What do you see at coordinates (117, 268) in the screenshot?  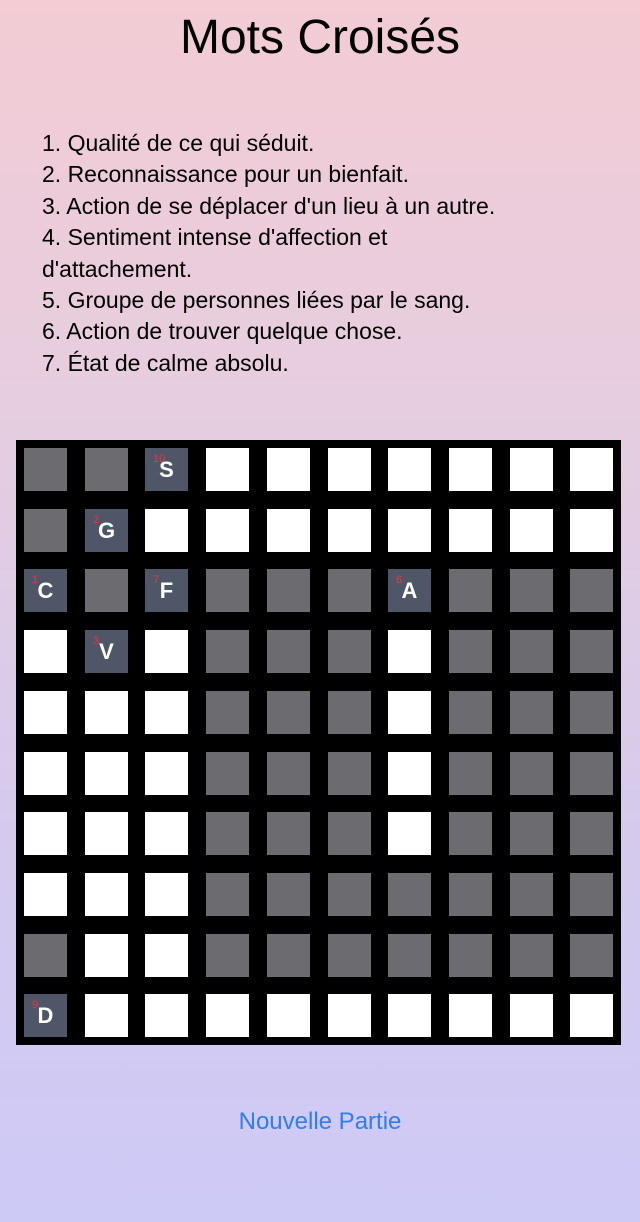 I see `clue-item: d'attachement.` at bounding box center [117, 268].